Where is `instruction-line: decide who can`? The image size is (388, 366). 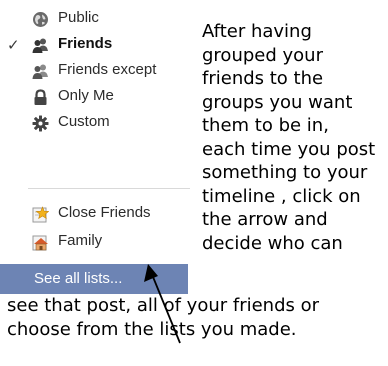 instruction-line: decide who can is located at coordinates (272, 243).